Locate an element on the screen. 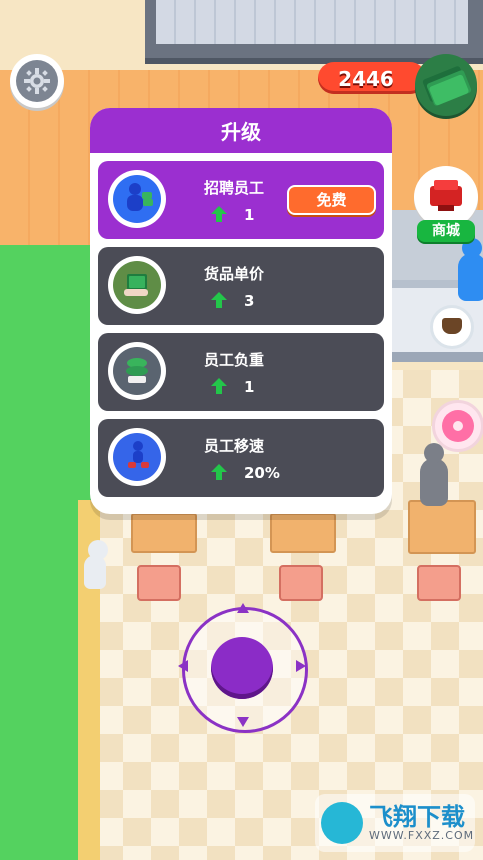 This screenshot has height=860, width=483. gear-icon is located at coordinates (37, 81).